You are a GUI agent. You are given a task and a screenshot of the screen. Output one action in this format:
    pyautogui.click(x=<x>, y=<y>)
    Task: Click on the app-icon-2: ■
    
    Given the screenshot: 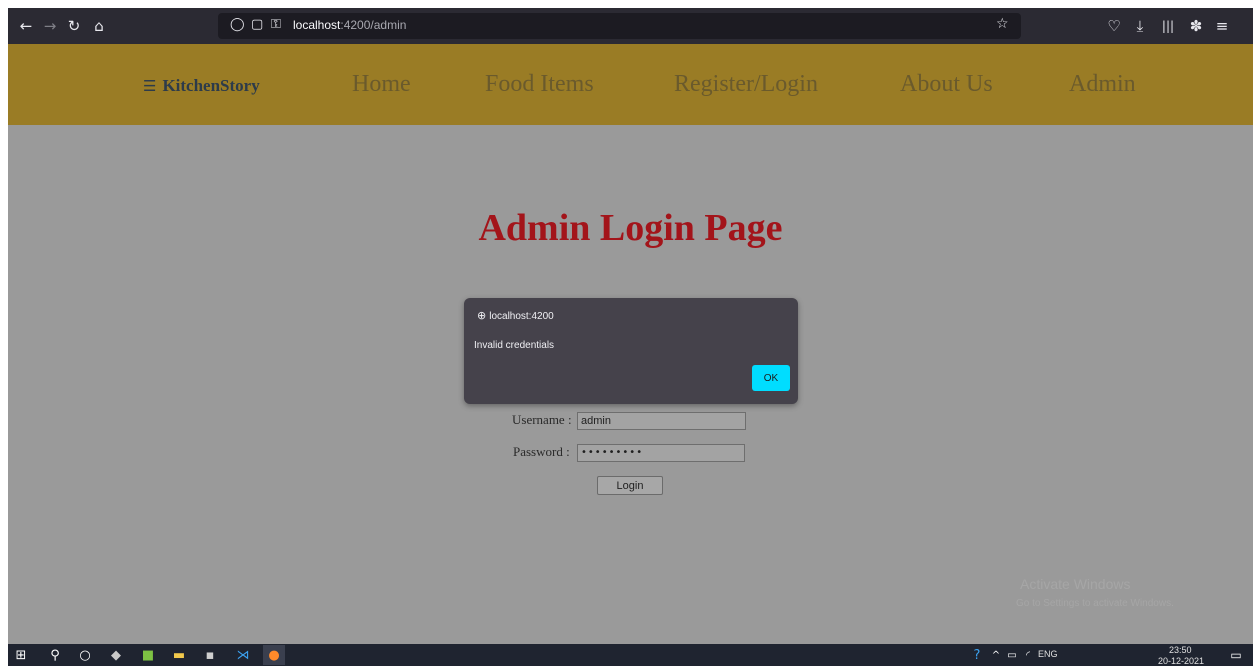 What is the action you would take?
    pyautogui.click(x=148, y=655)
    